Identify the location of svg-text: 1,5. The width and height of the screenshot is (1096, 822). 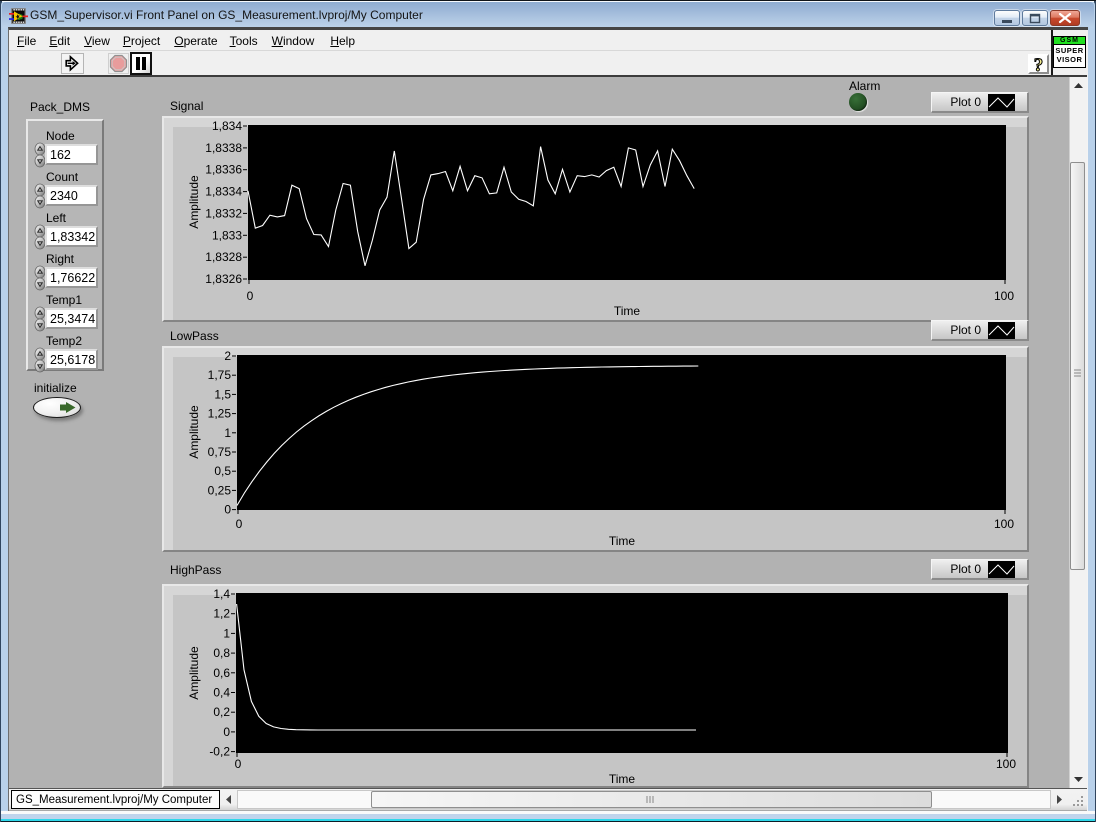
(222, 394).